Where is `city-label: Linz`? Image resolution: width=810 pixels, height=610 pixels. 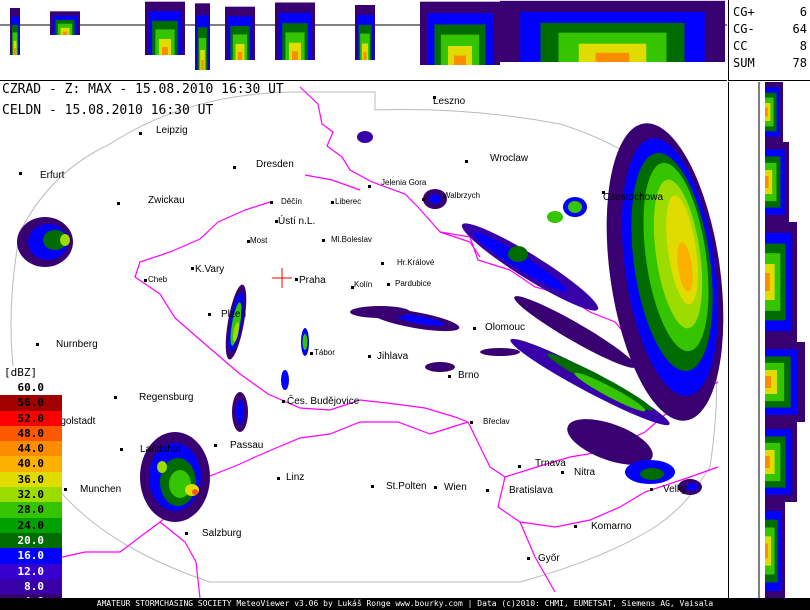
city-label: Linz is located at coordinates (295, 477).